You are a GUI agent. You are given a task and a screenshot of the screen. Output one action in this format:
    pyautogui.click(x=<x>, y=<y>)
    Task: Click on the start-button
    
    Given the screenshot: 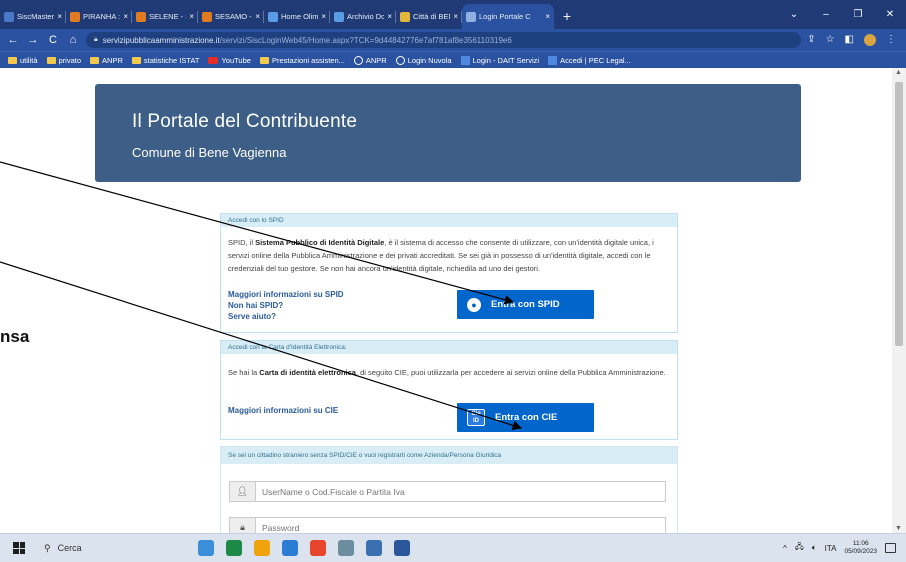 What is the action you would take?
    pyautogui.click(x=19, y=548)
    